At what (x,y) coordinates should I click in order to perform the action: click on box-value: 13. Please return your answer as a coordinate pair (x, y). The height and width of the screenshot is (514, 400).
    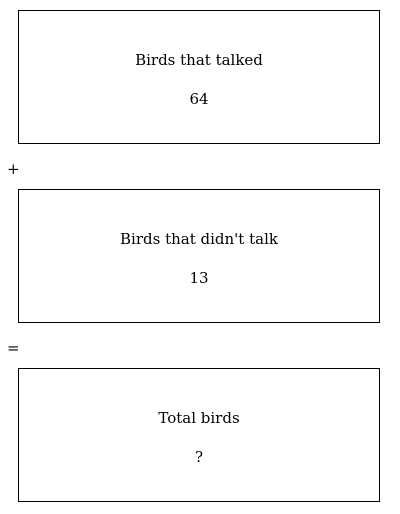
    Looking at the image, I should click on (199, 278).